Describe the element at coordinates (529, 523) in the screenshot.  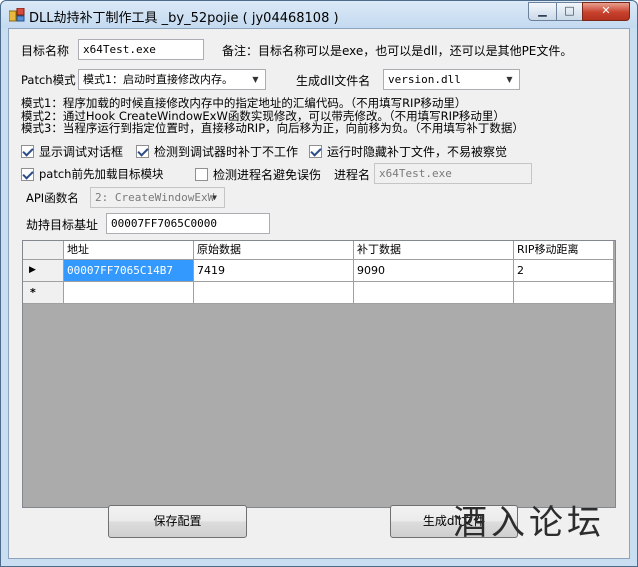
I see `watermark-text: 酒入论坛` at that location.